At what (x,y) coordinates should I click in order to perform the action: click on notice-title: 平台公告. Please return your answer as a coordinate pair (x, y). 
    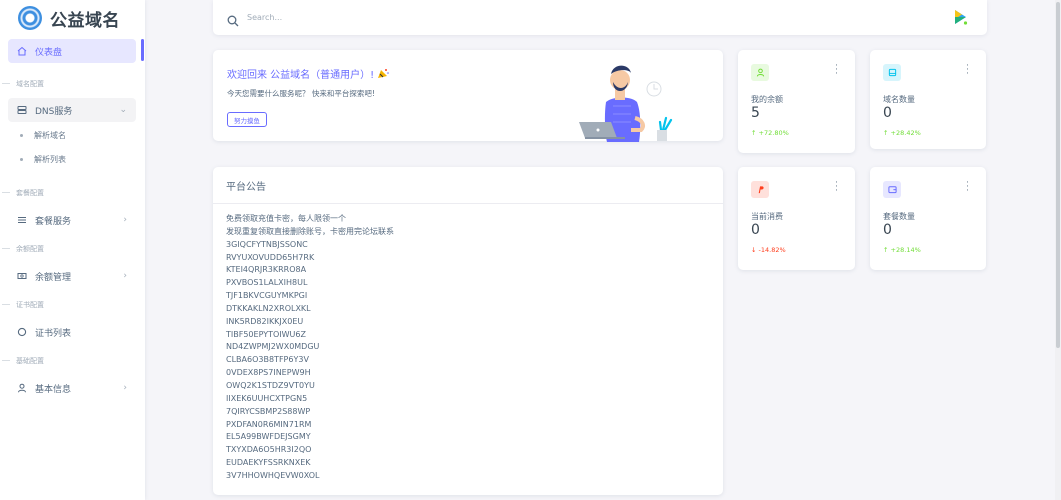
    Looking at the image, I should click on (468, 185).